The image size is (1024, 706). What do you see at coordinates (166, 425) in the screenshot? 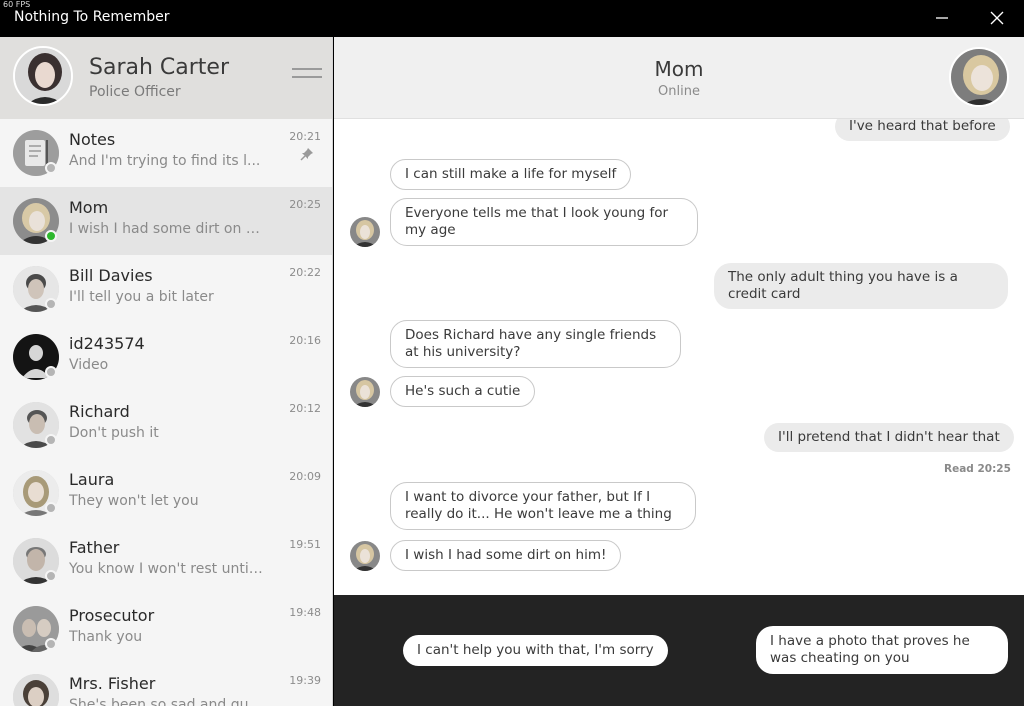
I see `chat-item-richard: Richard Don't push it 20:12` at bounding box center [166, 425].